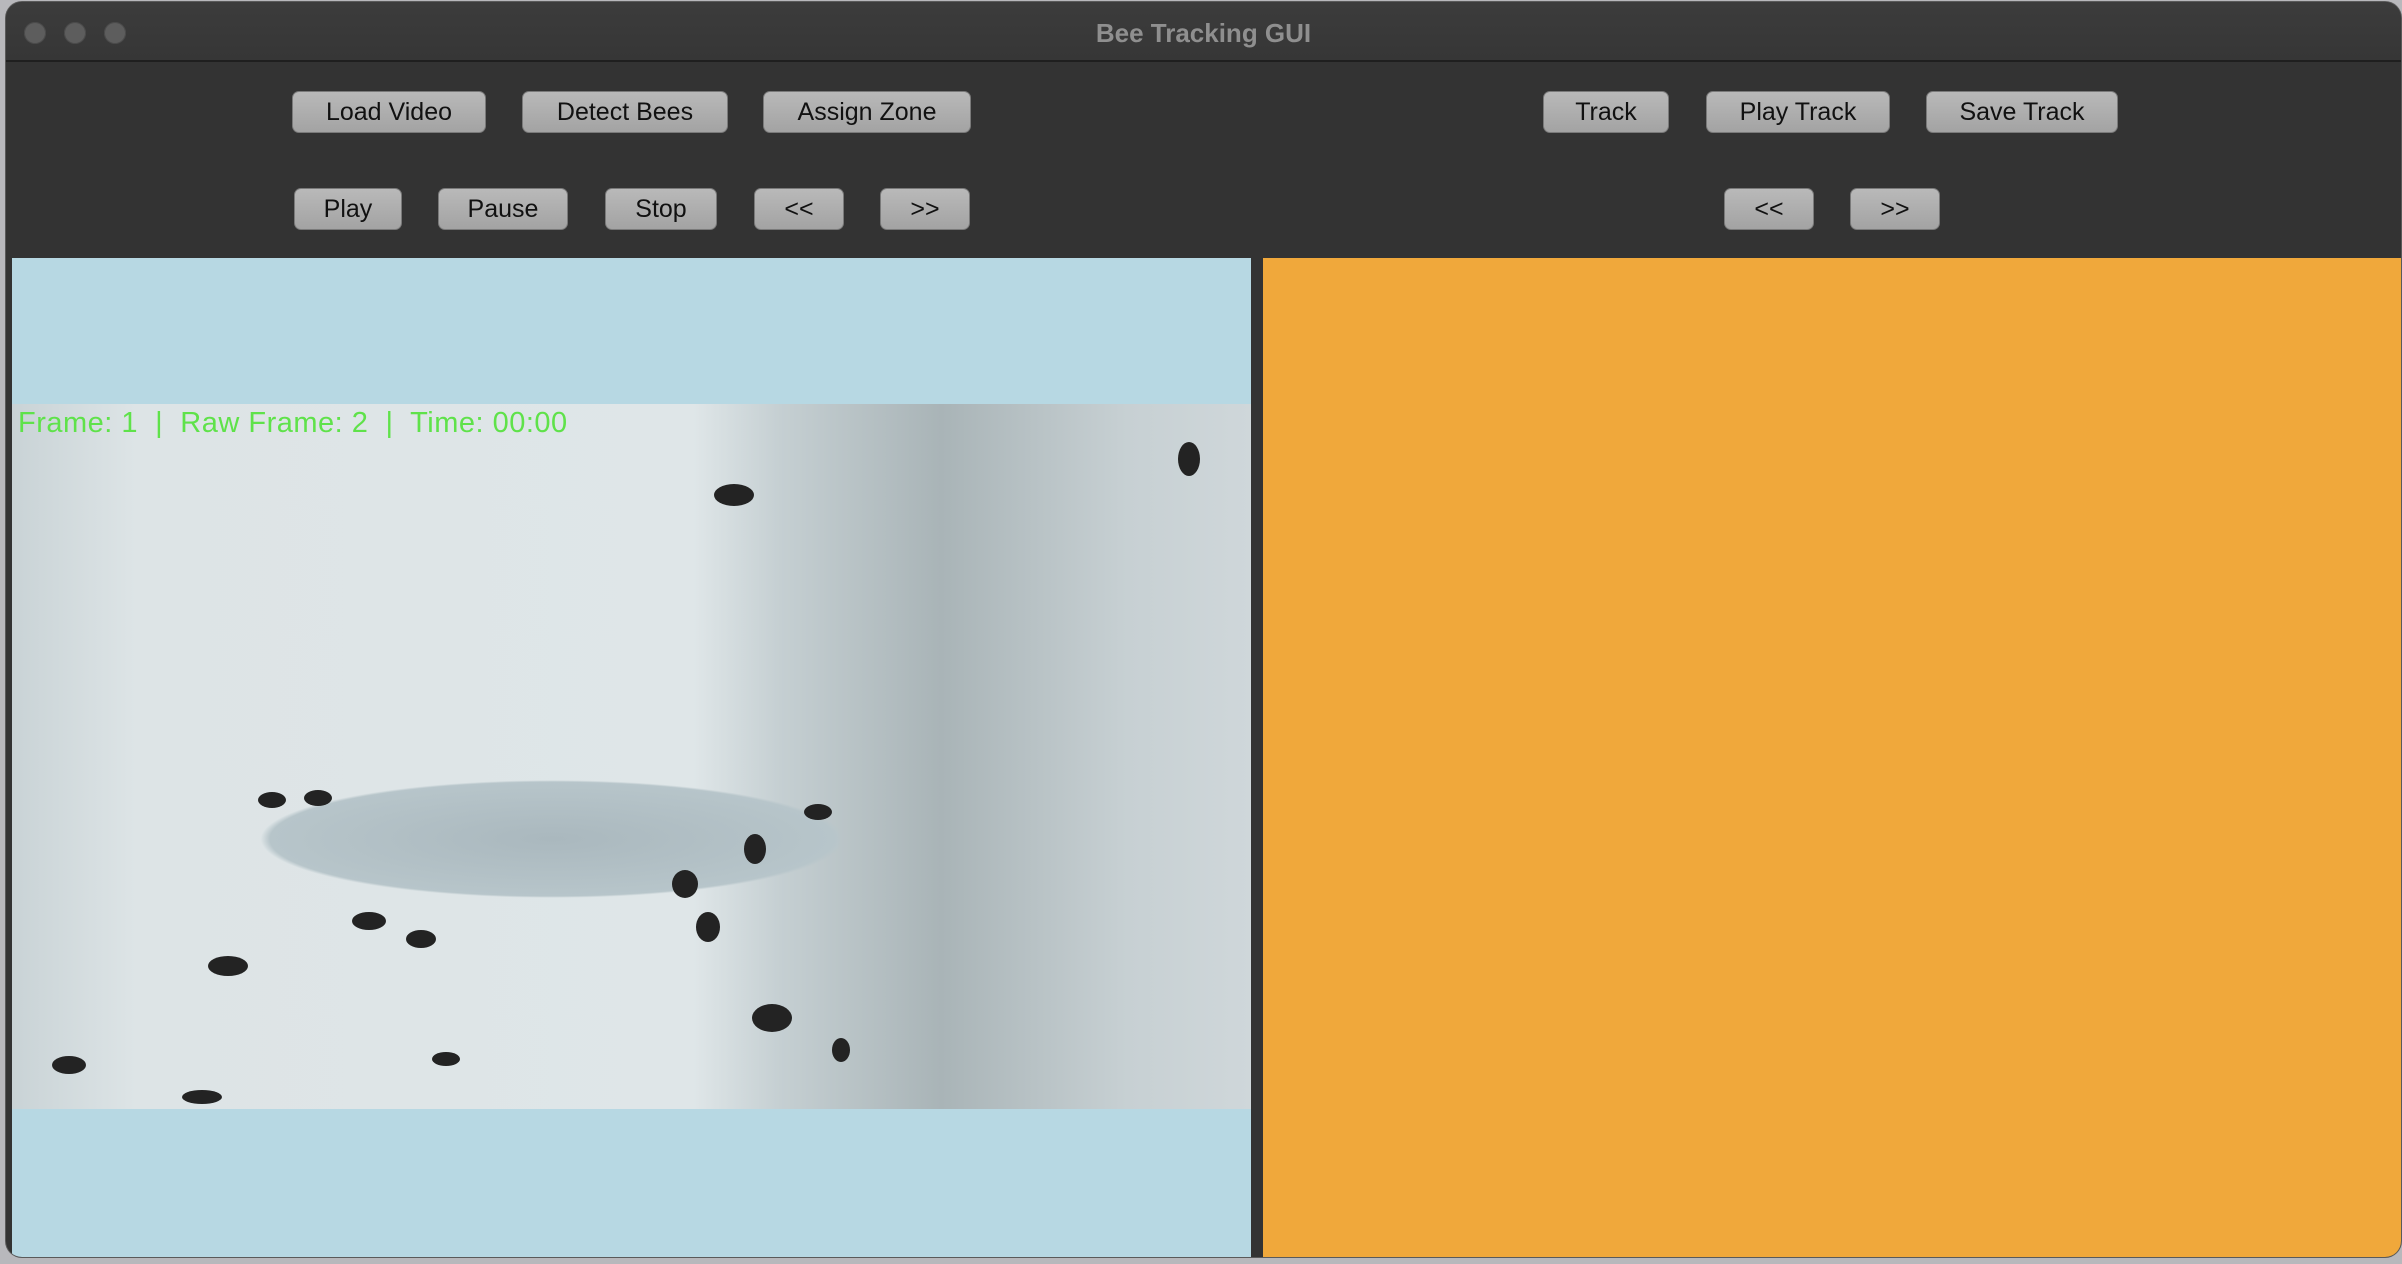 This screenshot has height=1264, width=2402. What do you see at coordinates (661, 209) in the screenshot?
I see `stop-button: Stop` at bounding box center [661, 209].